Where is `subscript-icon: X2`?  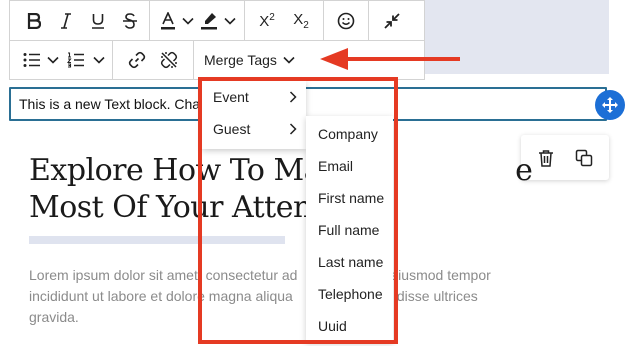
subscript-icon: X2 is located at coordinates (301, 20).